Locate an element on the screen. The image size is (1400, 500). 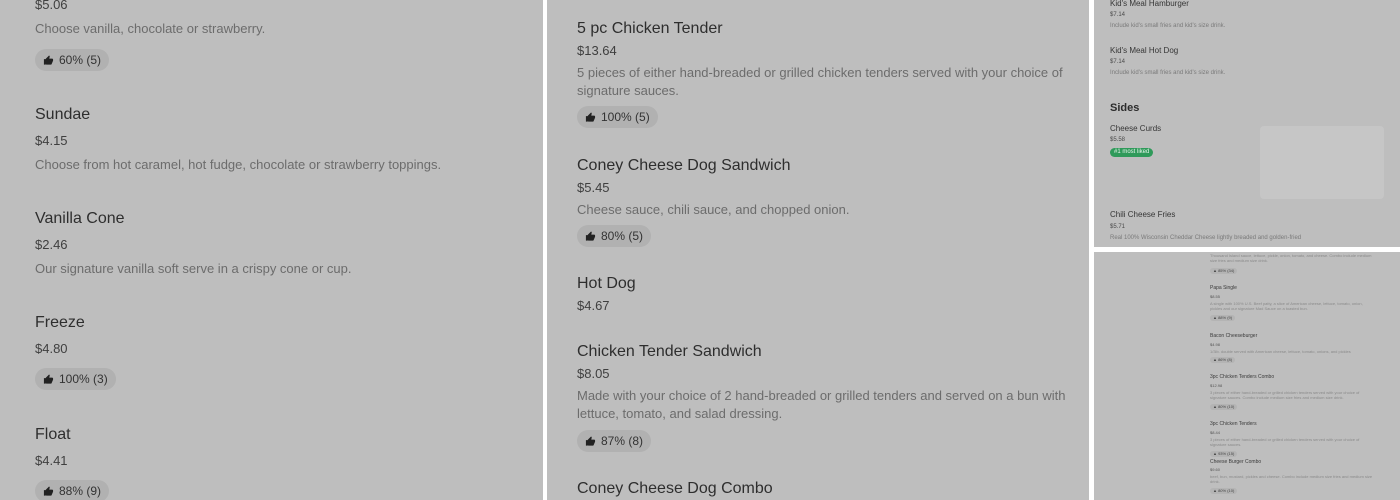
item-name: Vanilla Cone is located at coordinates (80, 218).